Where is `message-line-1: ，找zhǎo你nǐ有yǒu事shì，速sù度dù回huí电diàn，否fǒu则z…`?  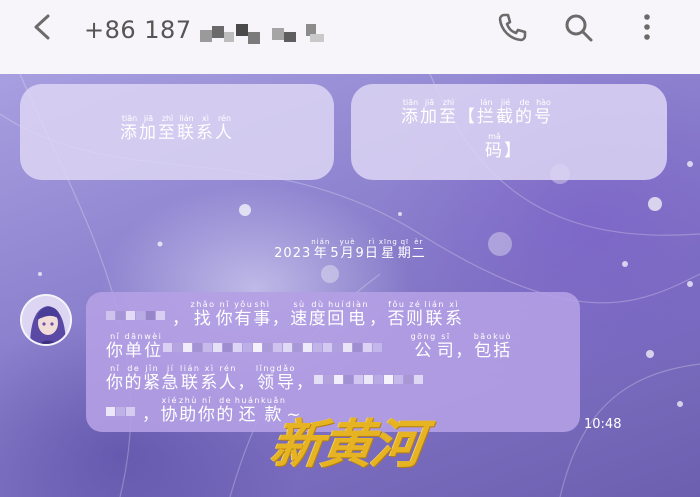
message-line-1: ，找zhǎo你nǐ有yǒu事shì，速sù度dù回huí电diàn，否fǒu则z… is located at coordinates (284, 314).